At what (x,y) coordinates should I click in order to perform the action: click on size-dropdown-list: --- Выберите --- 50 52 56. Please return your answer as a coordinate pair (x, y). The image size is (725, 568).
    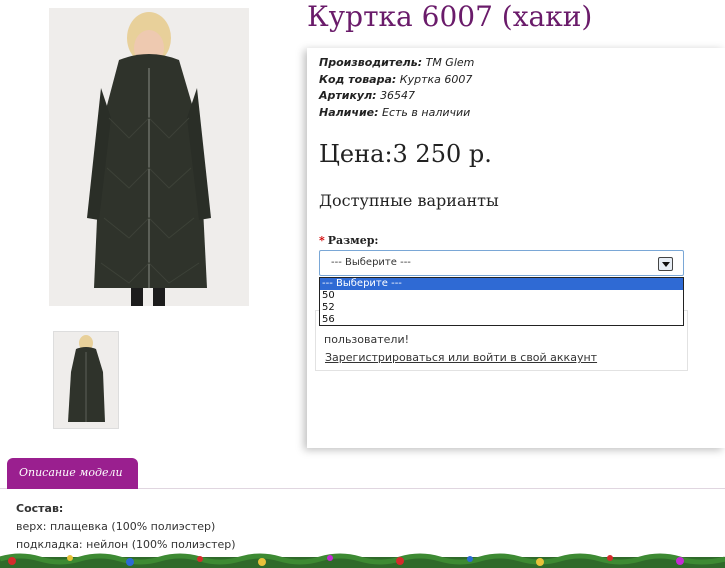
    Looking at the image, I should click on (501, 301).